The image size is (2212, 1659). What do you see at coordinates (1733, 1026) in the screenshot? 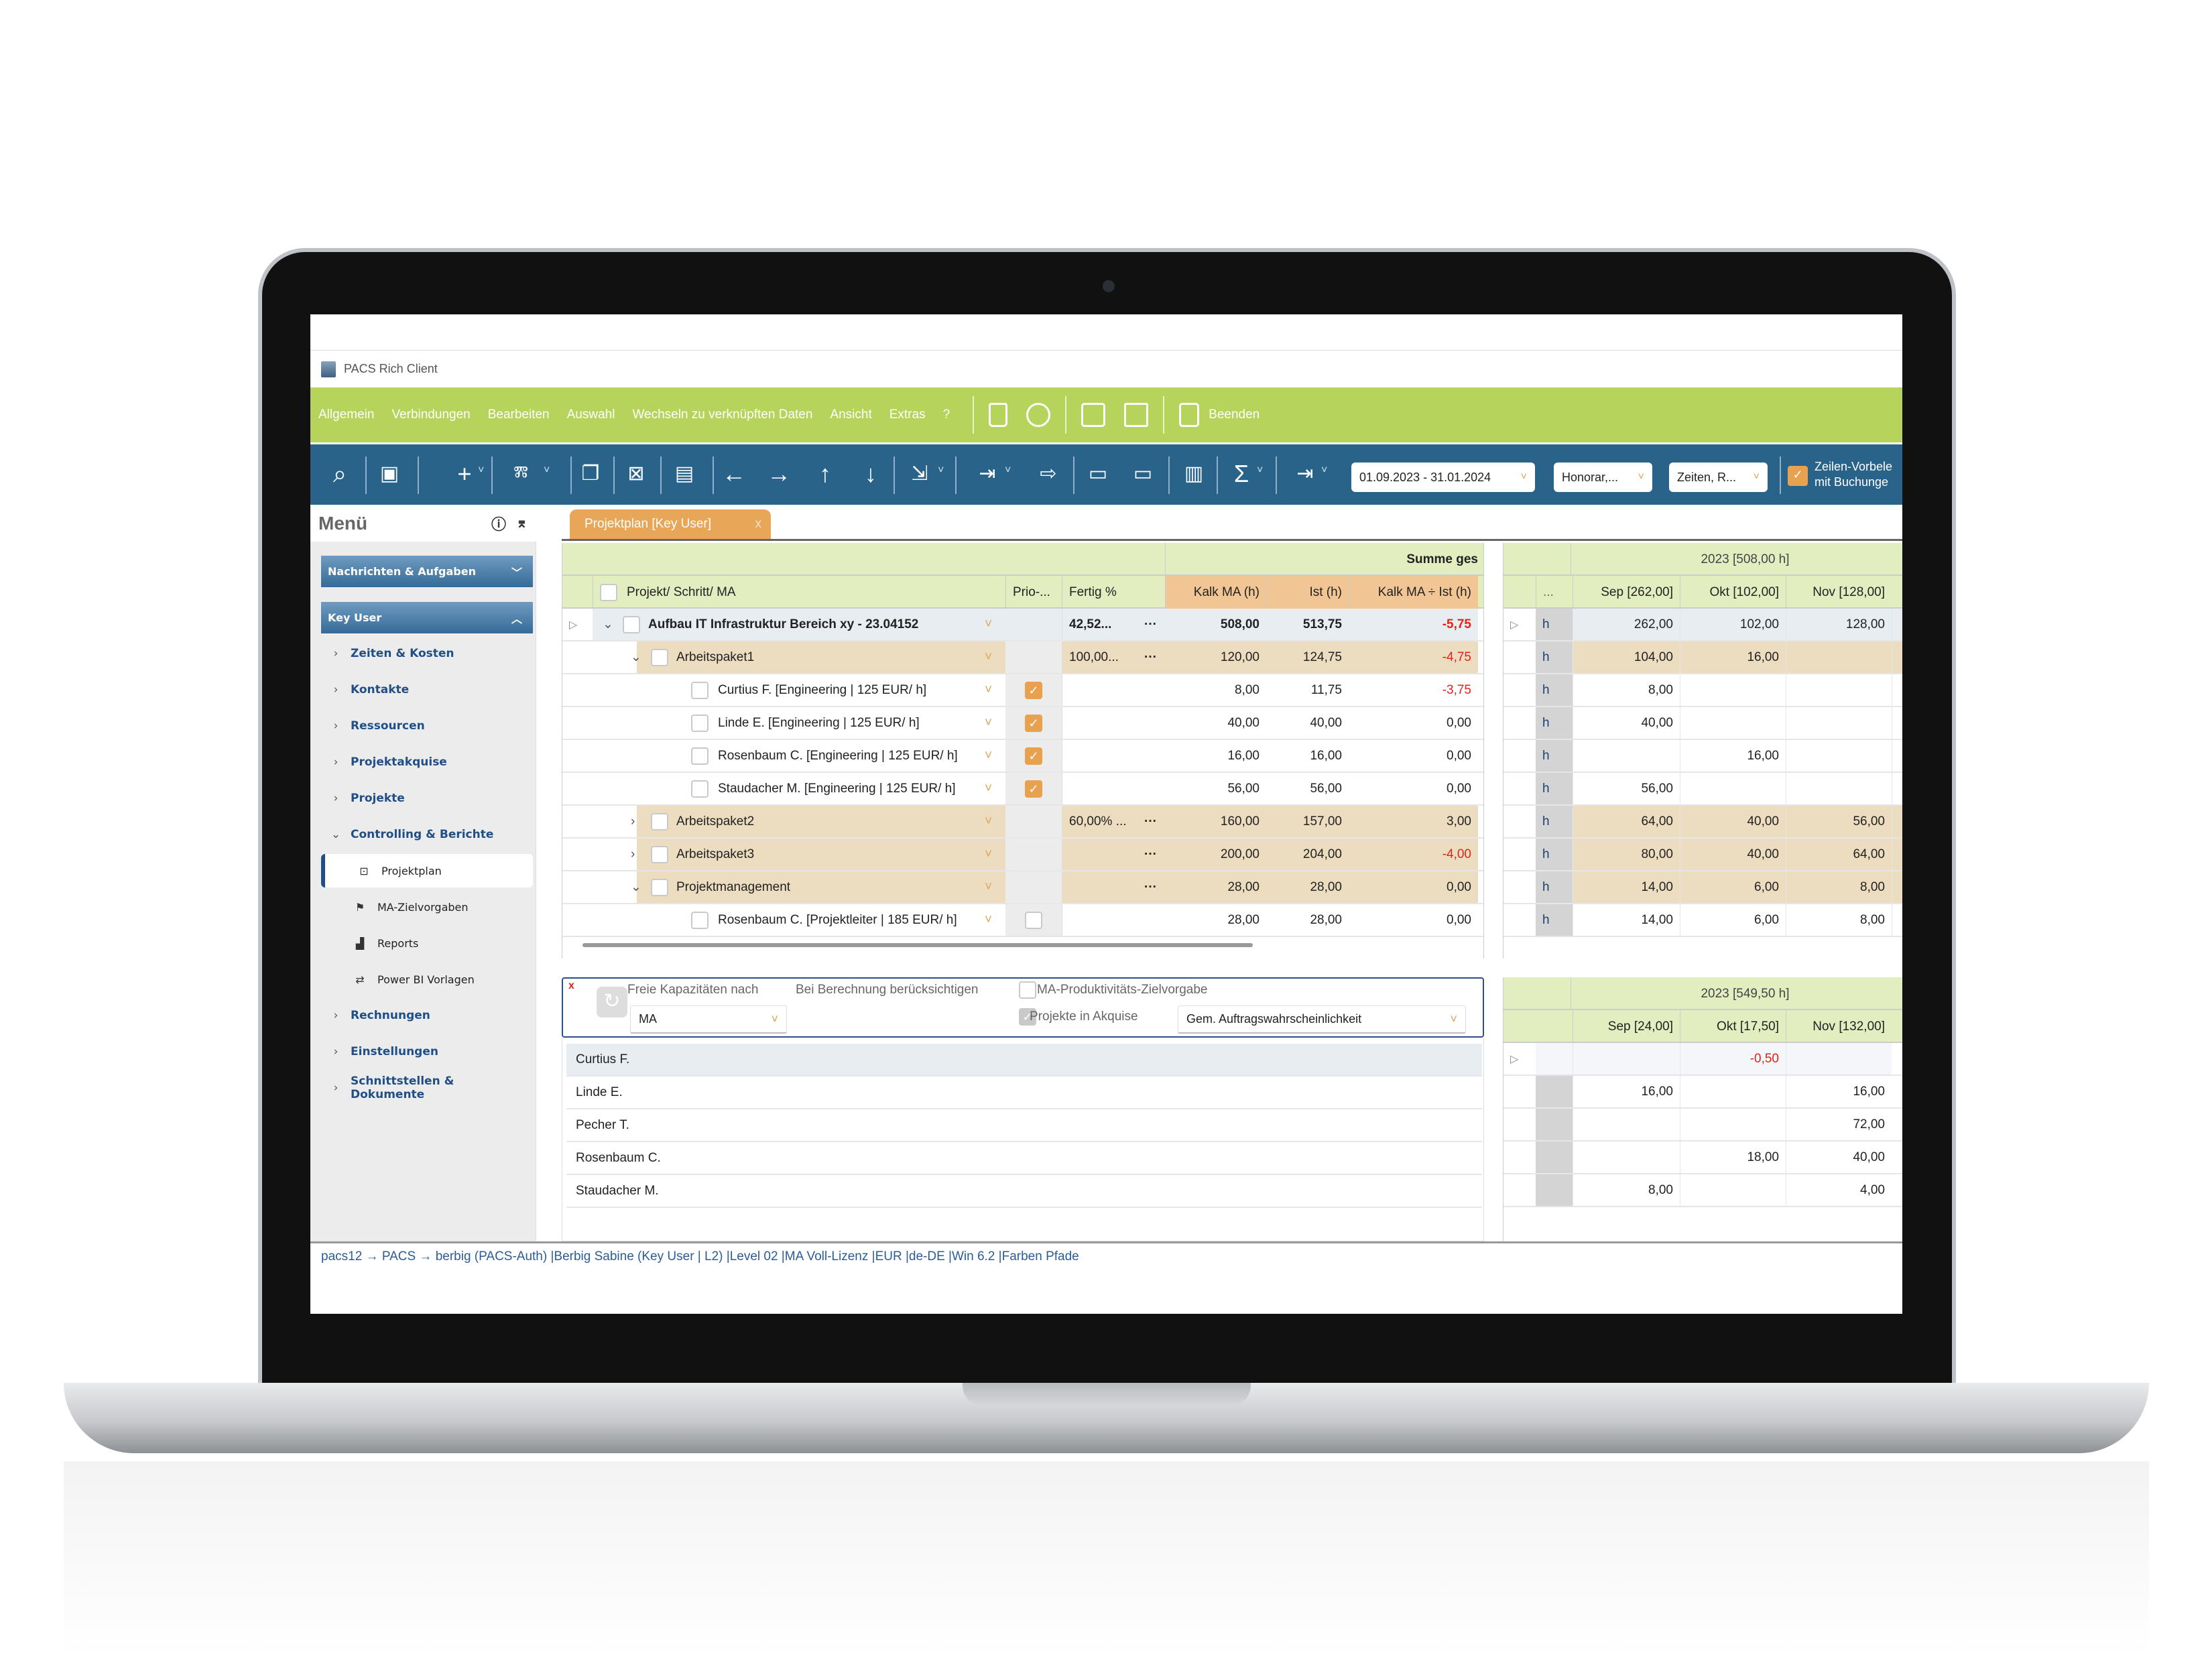
I see `month-header-okt: Okt [17,50]` at bounding box center [1733, 1026].